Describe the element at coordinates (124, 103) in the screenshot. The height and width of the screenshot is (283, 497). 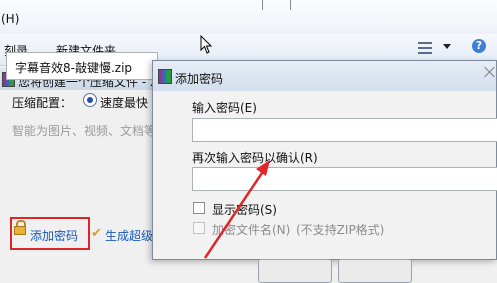
I see `compression-fastest-label: 速度最快` at that location.